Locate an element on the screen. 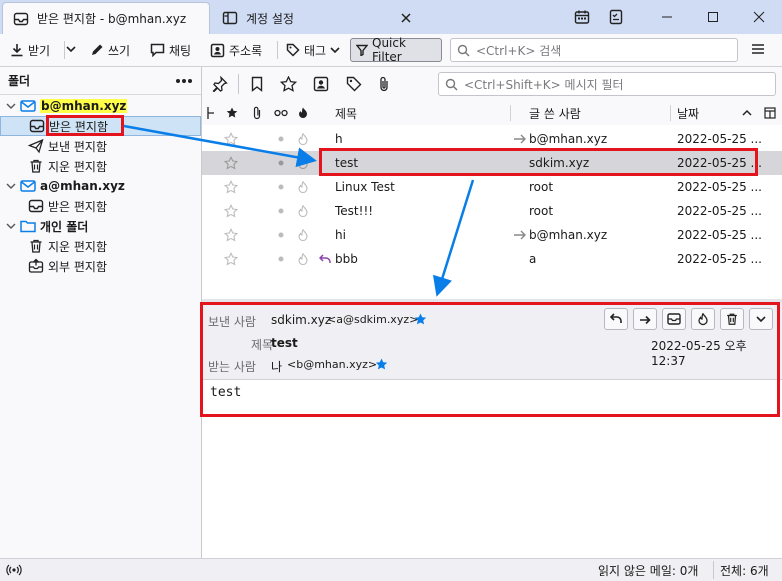 This screenshot has height=581, width=782. read-column-icon is located at coordinates (281, 113).